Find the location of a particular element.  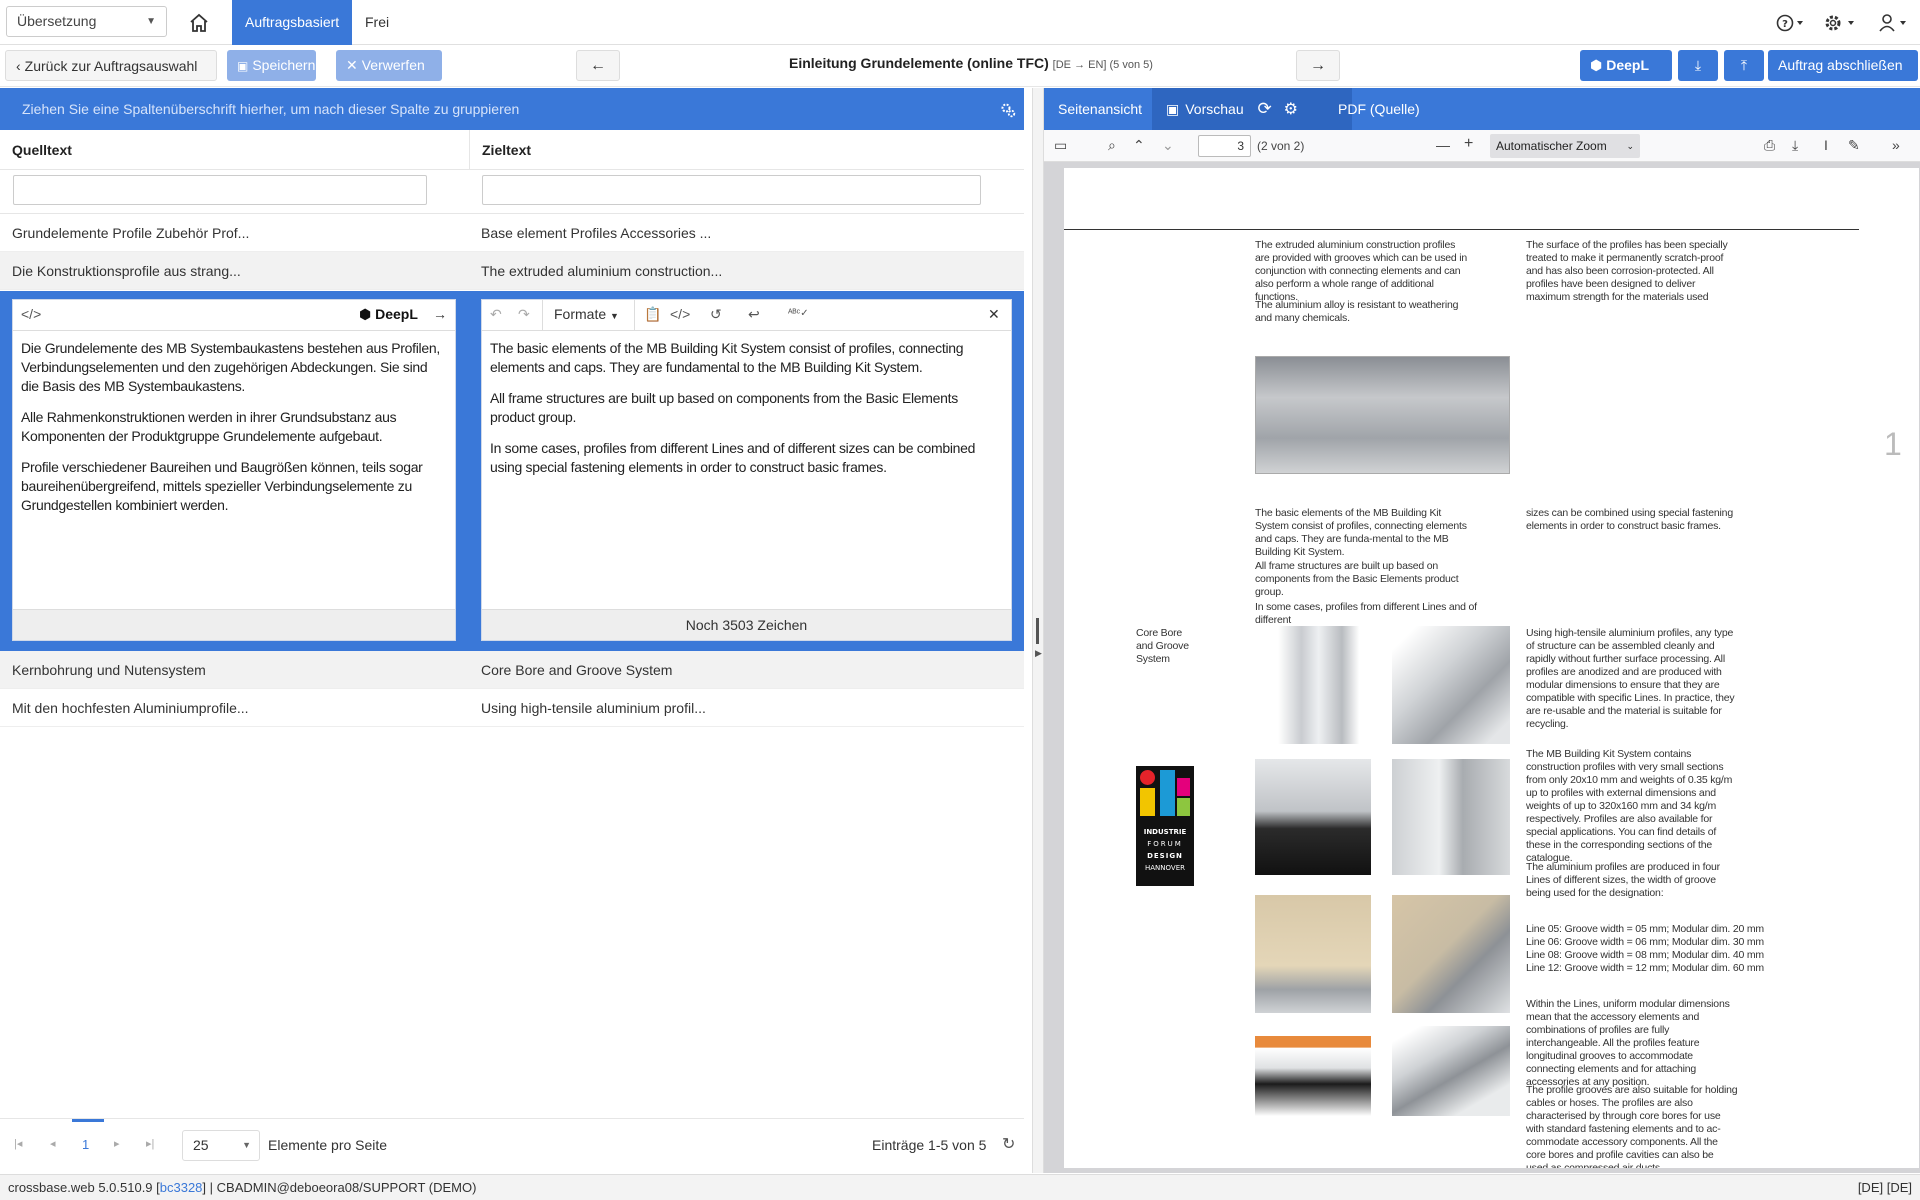

splitter-handle is located at coordinates (1037, 631).